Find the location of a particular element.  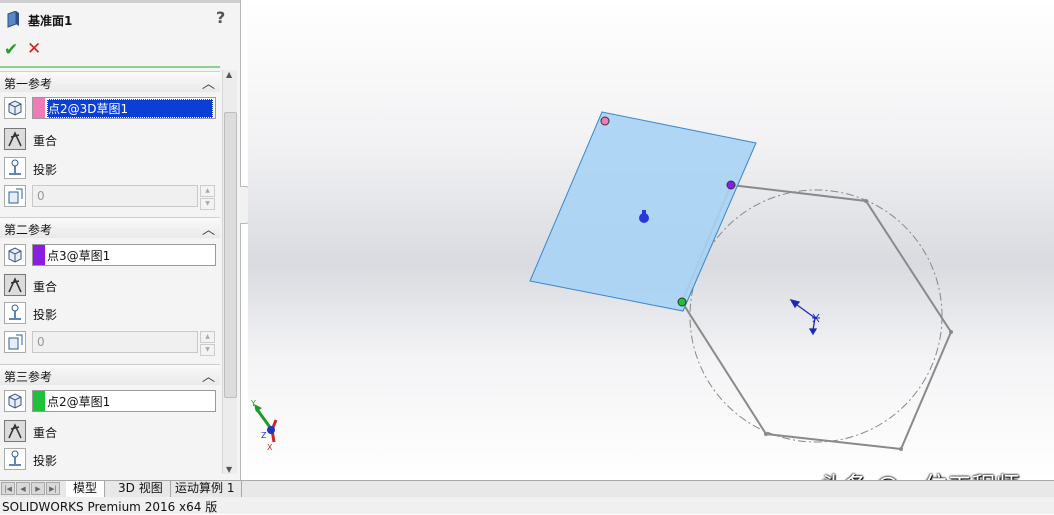

triad-x-label: X is located at coordinates (270, 447).